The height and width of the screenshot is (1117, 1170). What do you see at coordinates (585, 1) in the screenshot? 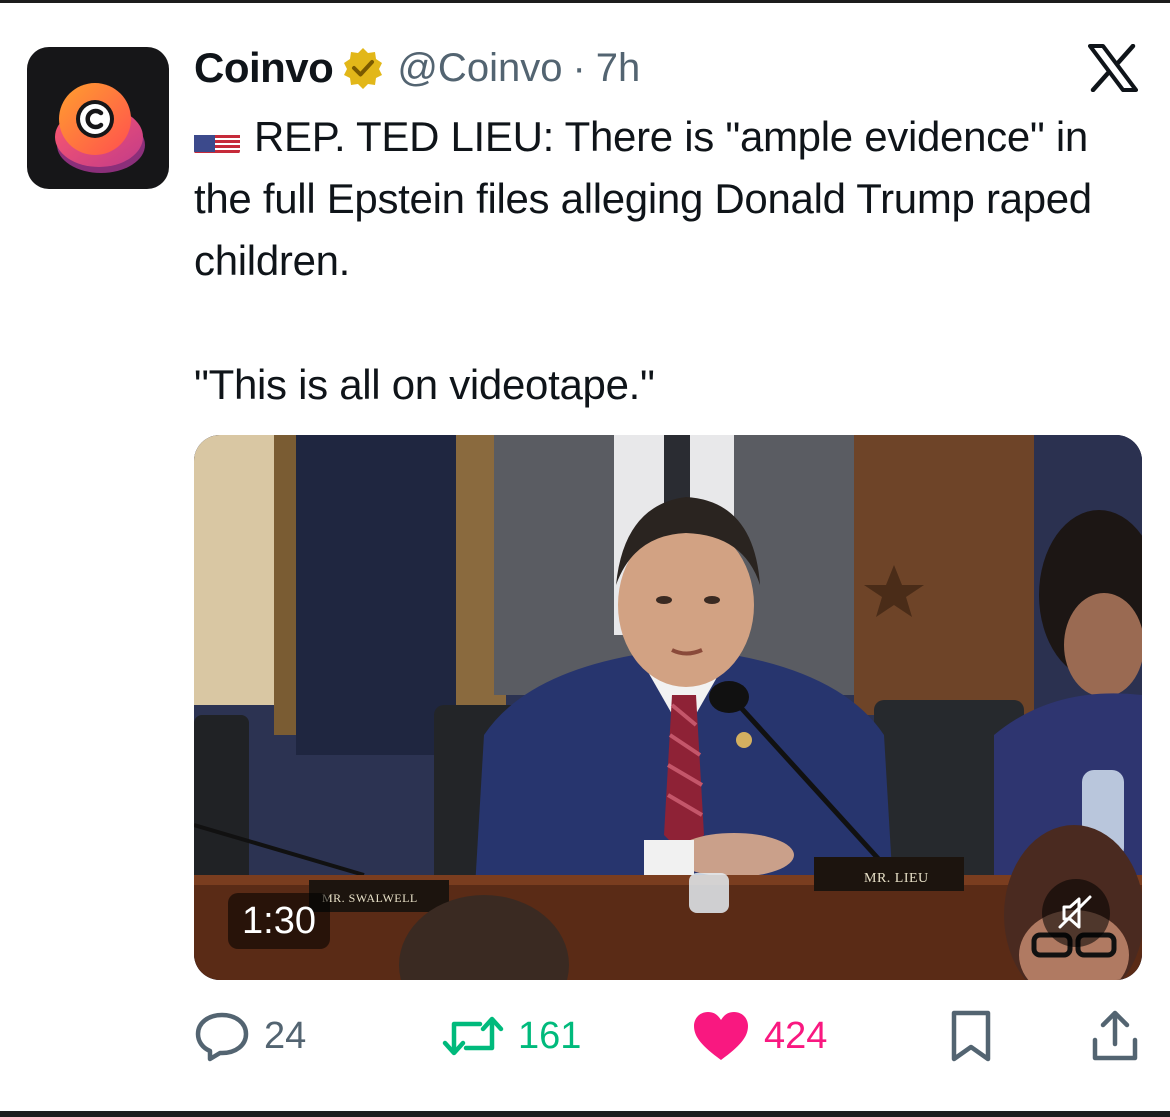
I see `top-border` at bounding box center [585, 1].